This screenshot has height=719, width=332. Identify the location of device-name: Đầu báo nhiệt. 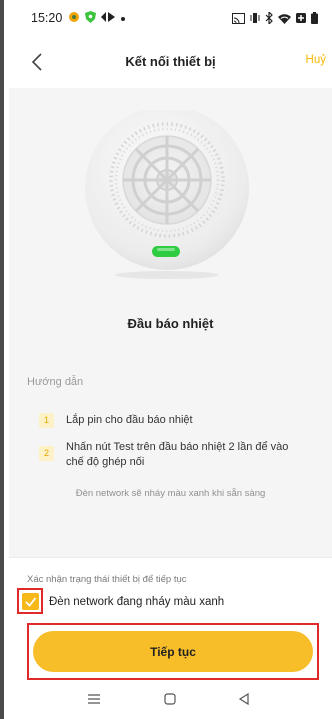
(170, 323).